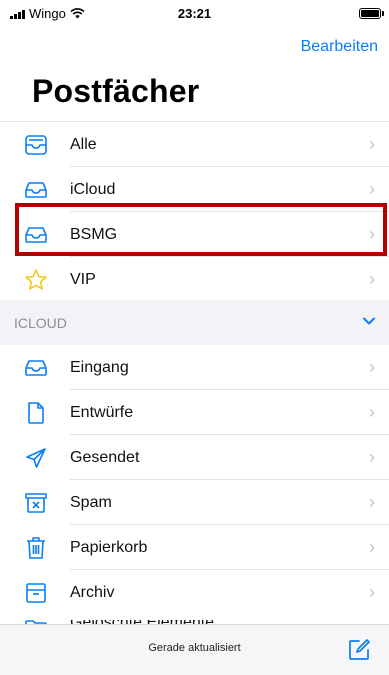  Describe the element at coordinates (194, 279) in the screenshot. I see `mailbox-item-vip: VIP ›` at that location.